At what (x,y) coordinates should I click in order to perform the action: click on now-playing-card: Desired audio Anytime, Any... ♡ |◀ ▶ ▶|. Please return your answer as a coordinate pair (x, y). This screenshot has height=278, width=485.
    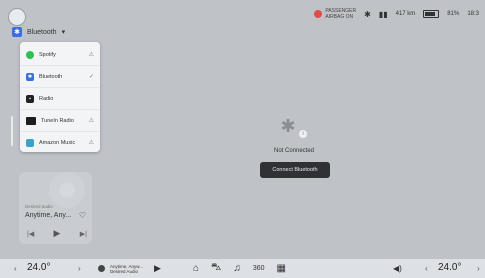
    Looking at the image, I should click on (55, 208).